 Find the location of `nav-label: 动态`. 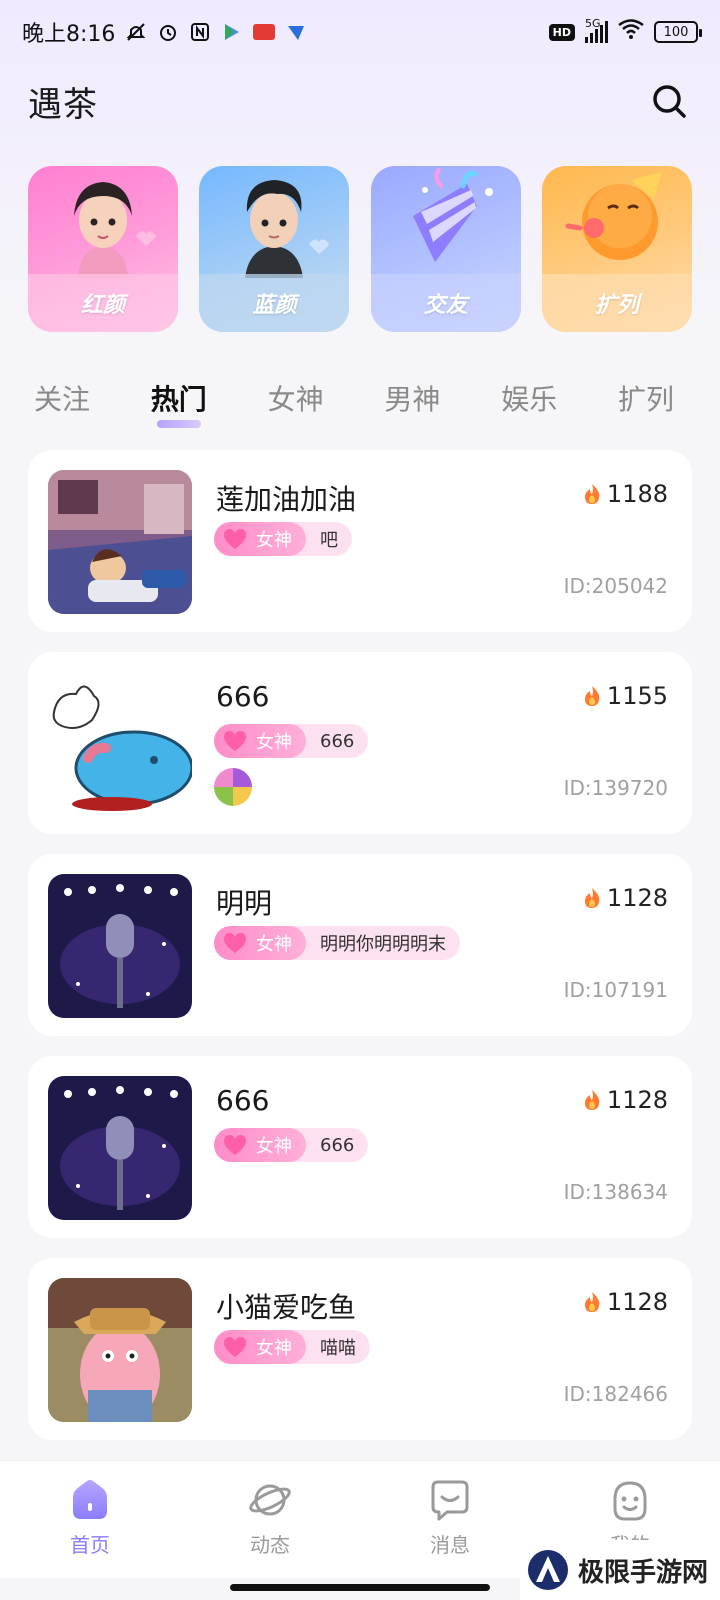

nav-label: 动态 is located at coordinates (270, 1545).